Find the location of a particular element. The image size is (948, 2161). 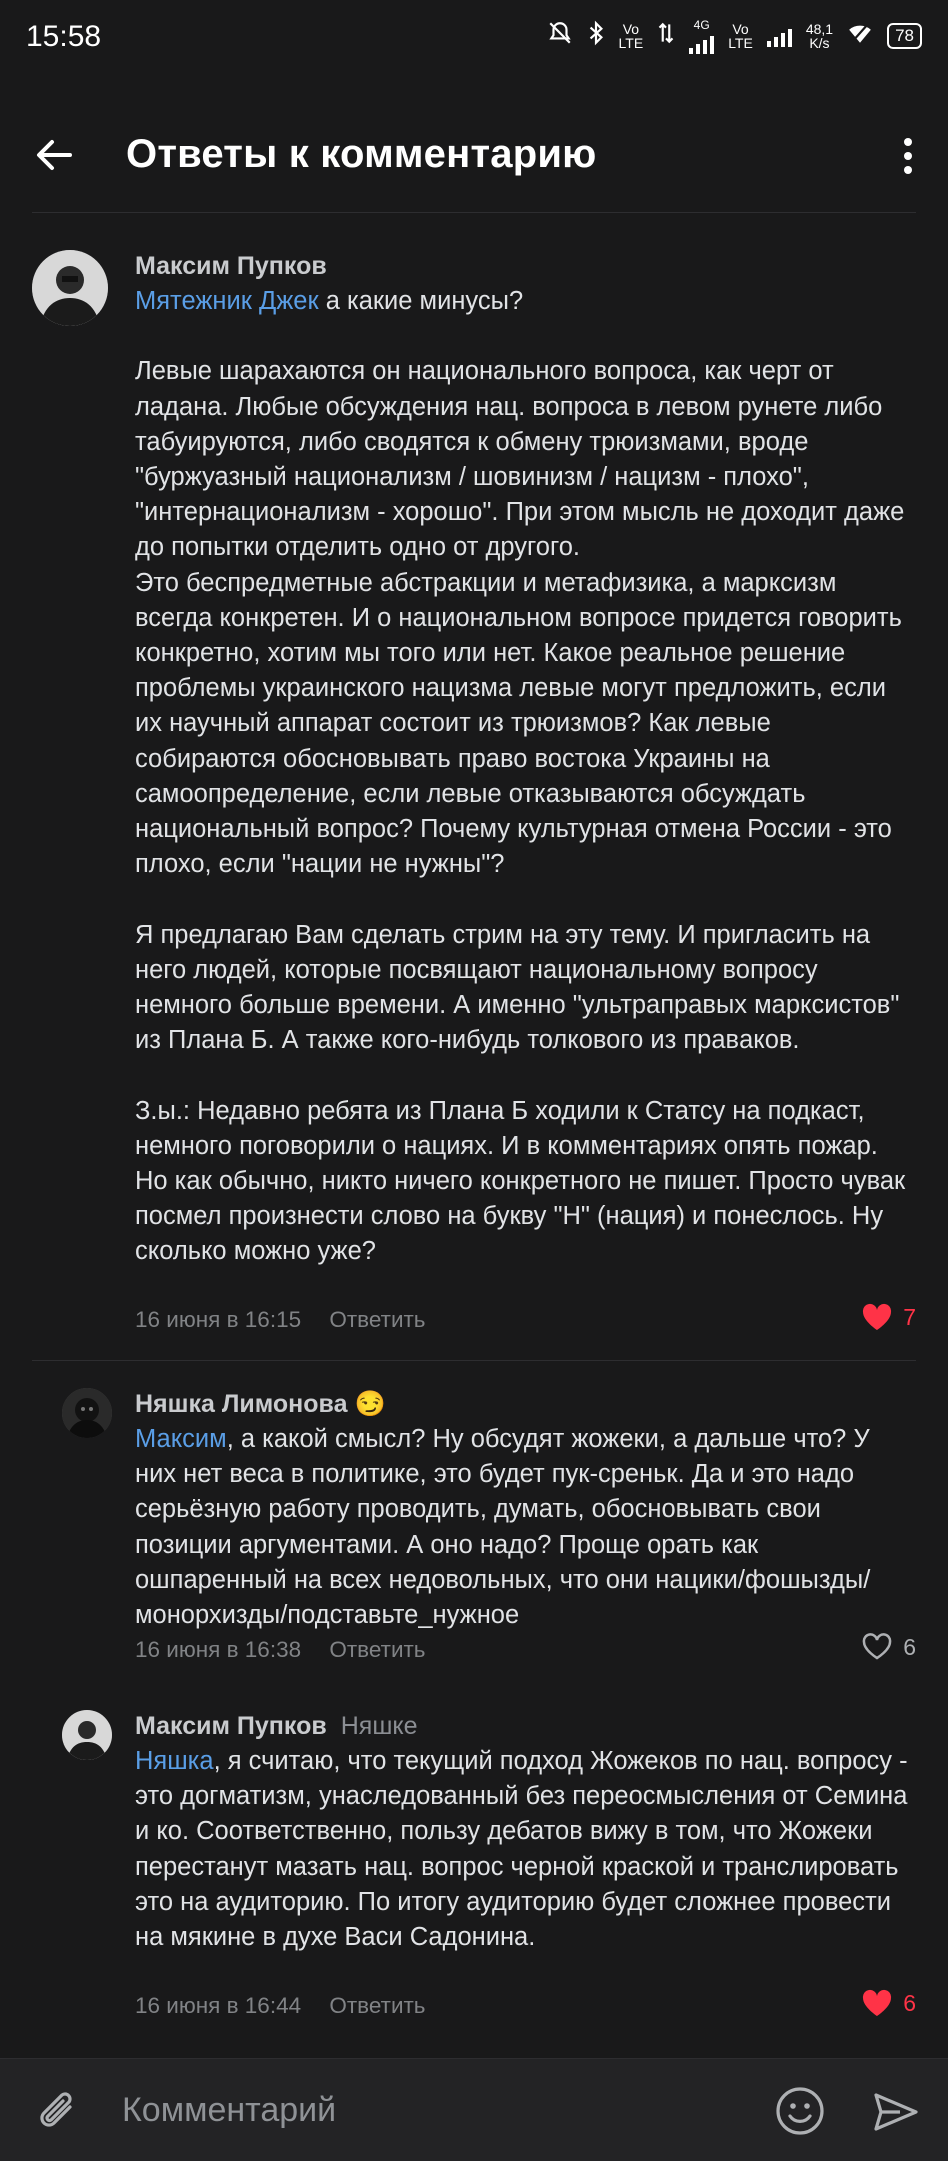

volte-indicator: Vo LTE is located at coordinates (631, 36).